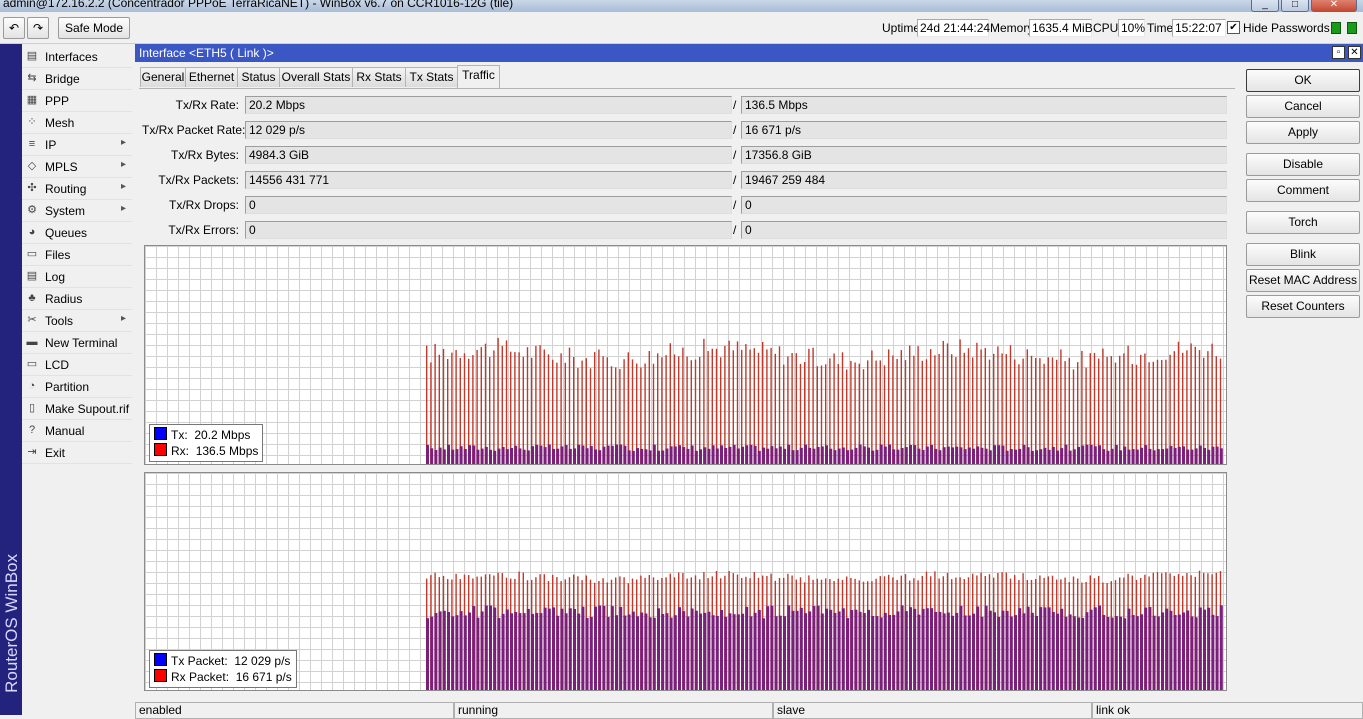 Image resolution: width=1363 pixels, height=719 pixels. I want to click on sidebar-item-manual: ? Manual, so click(77, 431).